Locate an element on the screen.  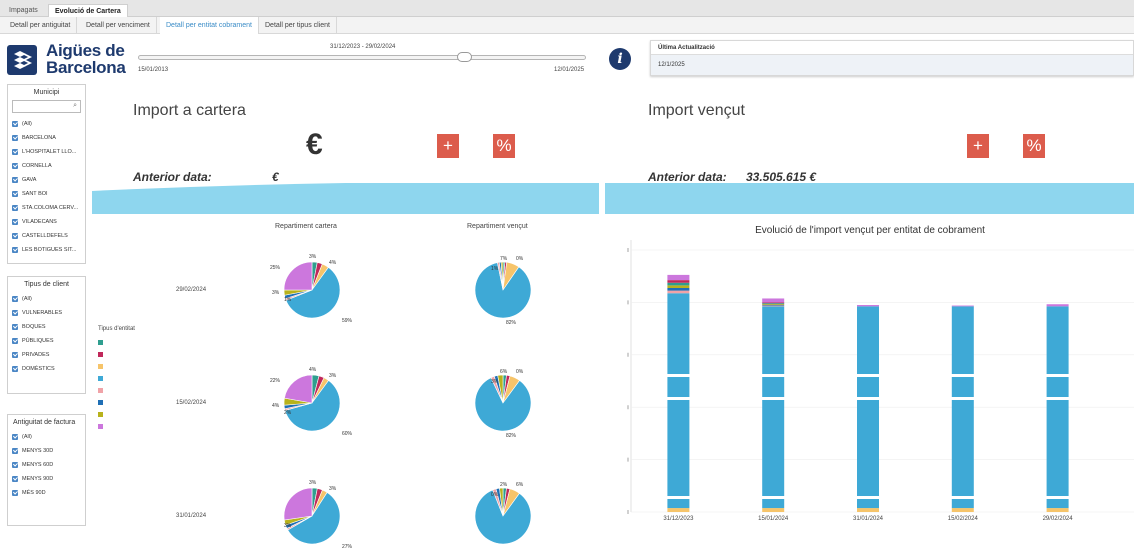
filter-option-label: VILADECANS is located at coordinates (39, 222).